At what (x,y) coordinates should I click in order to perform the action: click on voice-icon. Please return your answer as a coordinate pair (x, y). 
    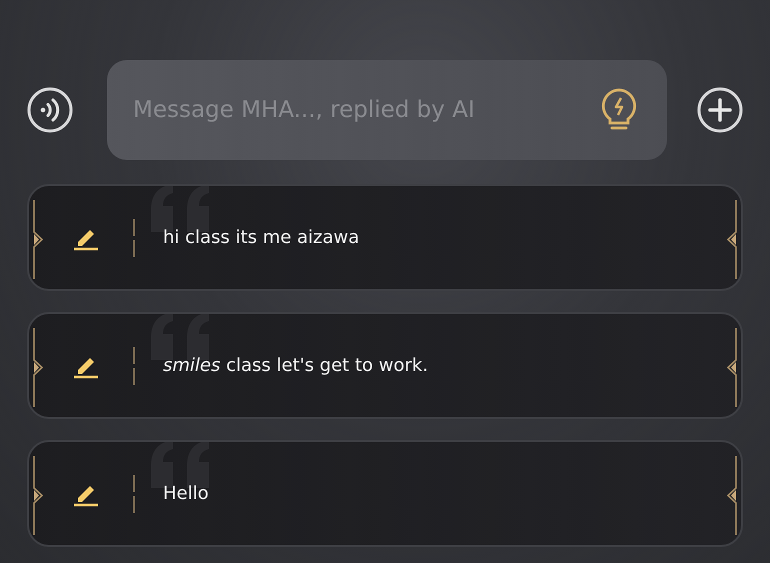
    Looking at the image, I should click on (50, 110).